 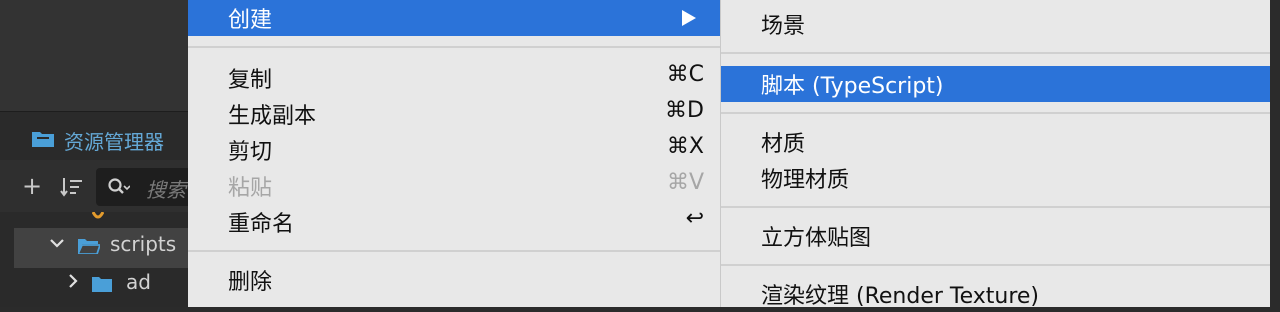 I want to click on submenu-item-scene: 场景, so click(x=996, y=24).